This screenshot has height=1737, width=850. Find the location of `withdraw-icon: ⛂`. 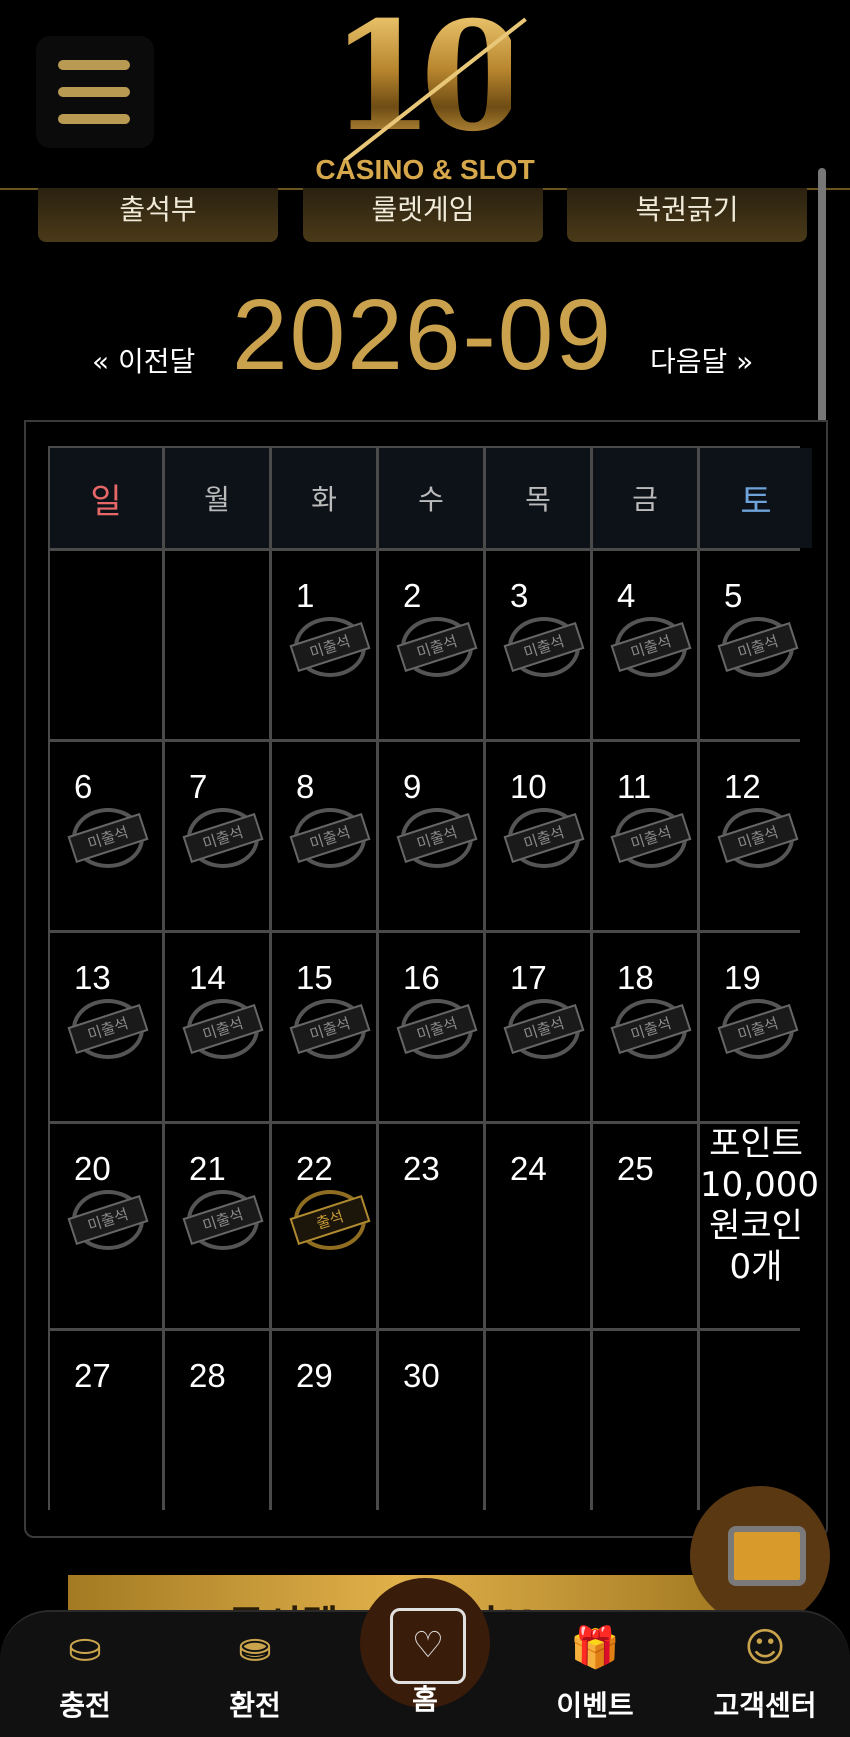

withdraw-icon: ⛂ is located at coordinates (255, 1648).